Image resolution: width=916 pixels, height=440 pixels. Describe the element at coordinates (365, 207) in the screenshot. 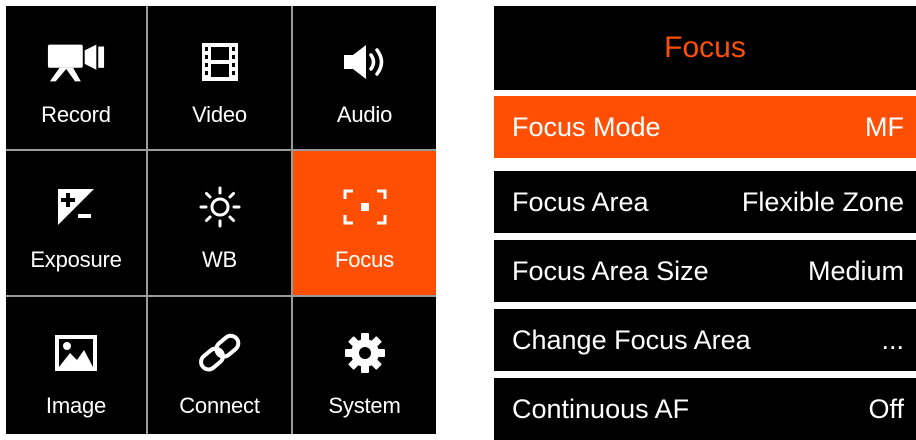

I see `focus-frame-icon` at that location.